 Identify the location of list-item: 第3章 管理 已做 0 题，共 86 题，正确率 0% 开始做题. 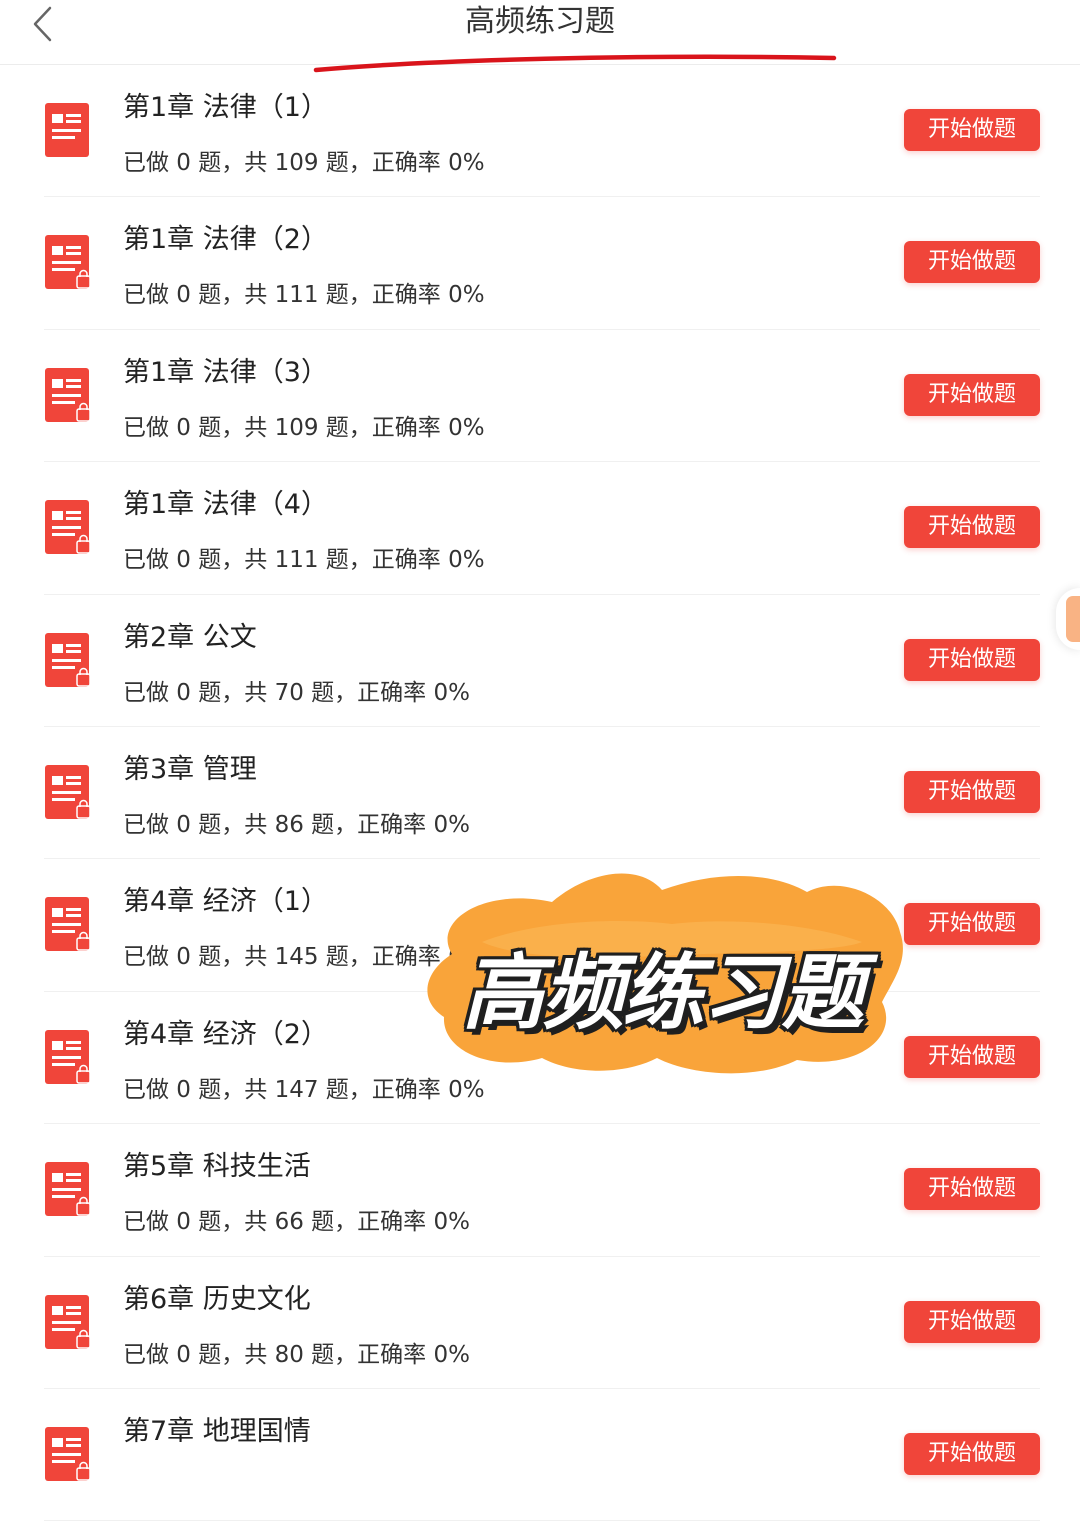
(542, 793).